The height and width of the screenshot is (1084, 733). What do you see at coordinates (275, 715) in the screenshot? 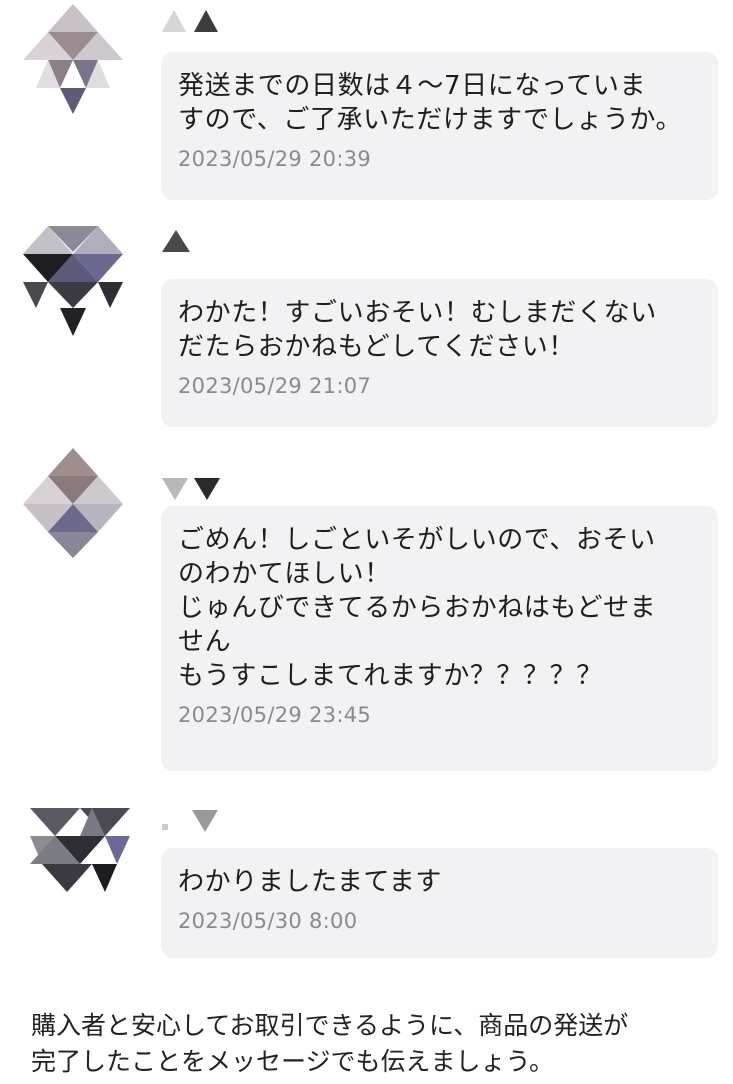
I see `message-timestamp: 2023/05/29 23:45` at bounding box center [275, 715].